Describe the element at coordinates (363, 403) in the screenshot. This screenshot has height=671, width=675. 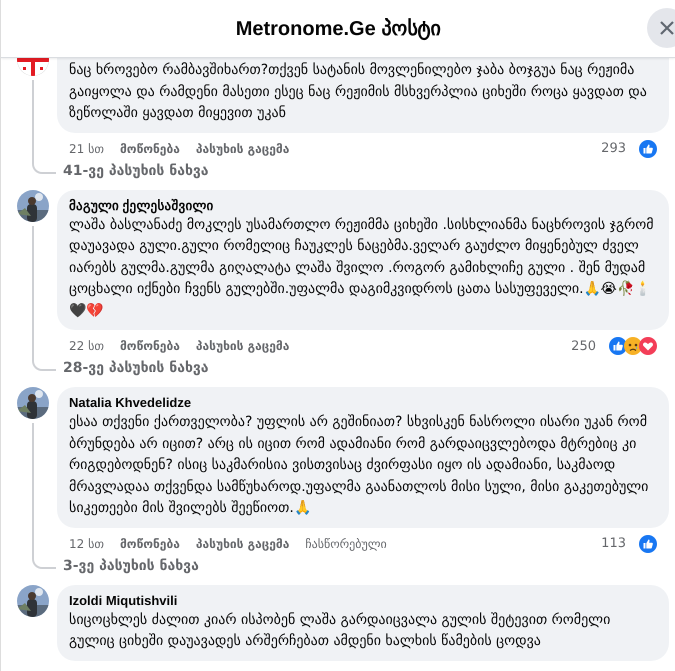
I see `comment-author: Natalia Khvedelidze` at that location.